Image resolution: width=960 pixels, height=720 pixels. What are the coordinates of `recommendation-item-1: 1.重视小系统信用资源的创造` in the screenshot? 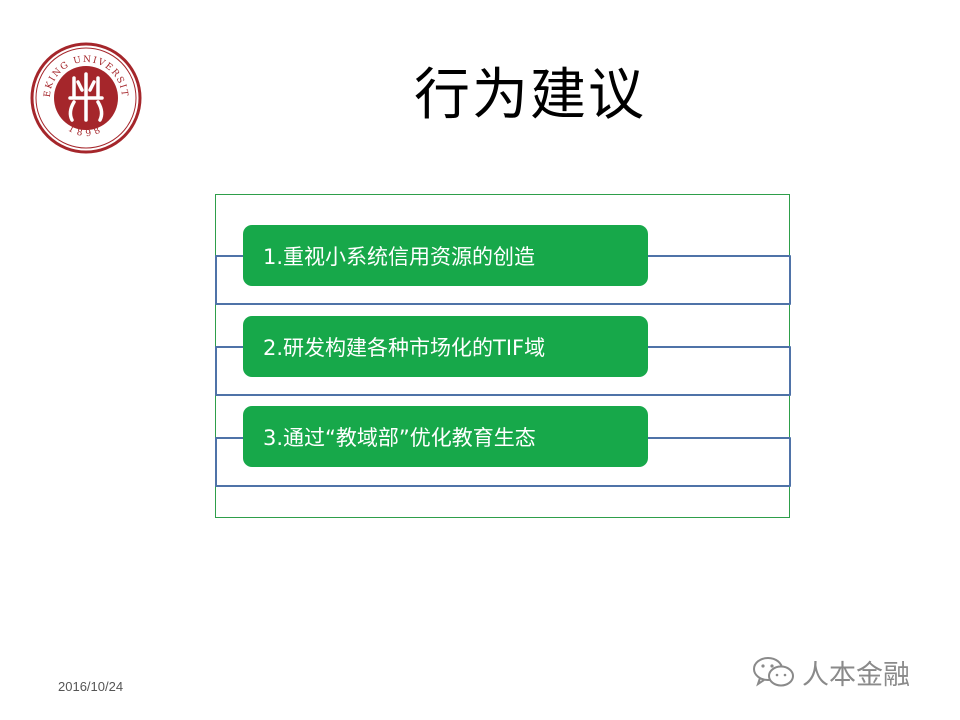 It's located at (445, 255).